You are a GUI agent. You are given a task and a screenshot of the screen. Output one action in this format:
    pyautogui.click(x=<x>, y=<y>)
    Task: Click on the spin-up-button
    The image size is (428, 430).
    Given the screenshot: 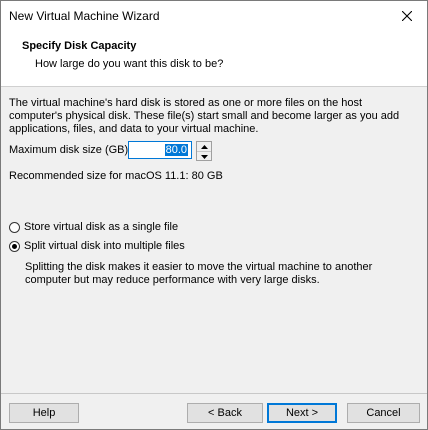 What is the action you would take?
    pyautogui.click(x=204, y=146)
    